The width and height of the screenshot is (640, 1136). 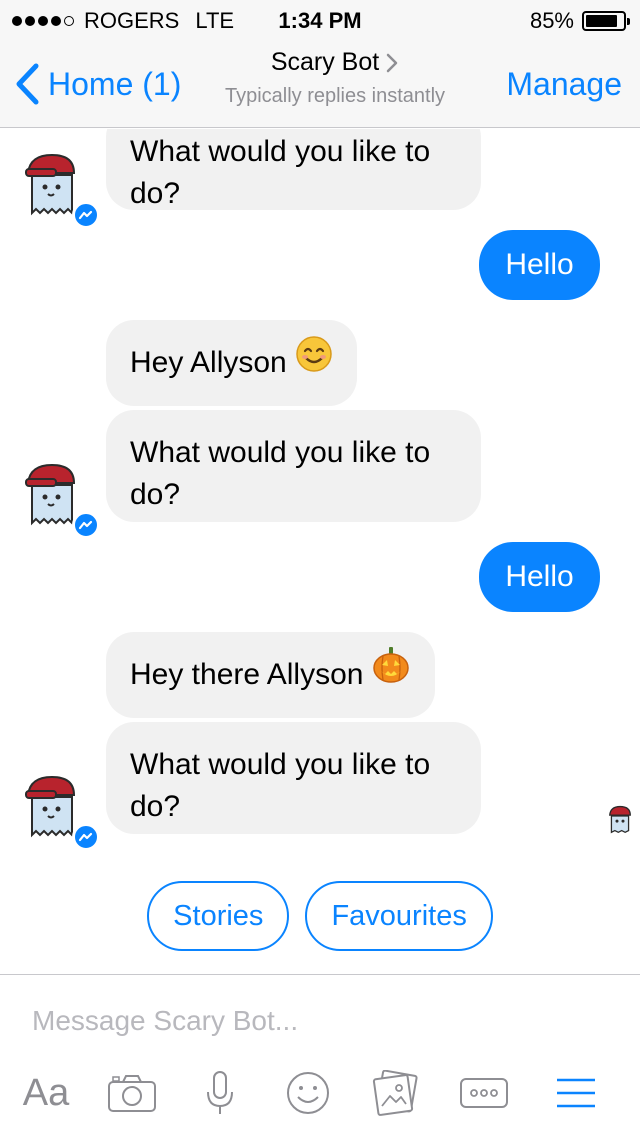 I want to click on read-receipt-avatar, so click(x=620, y=819).